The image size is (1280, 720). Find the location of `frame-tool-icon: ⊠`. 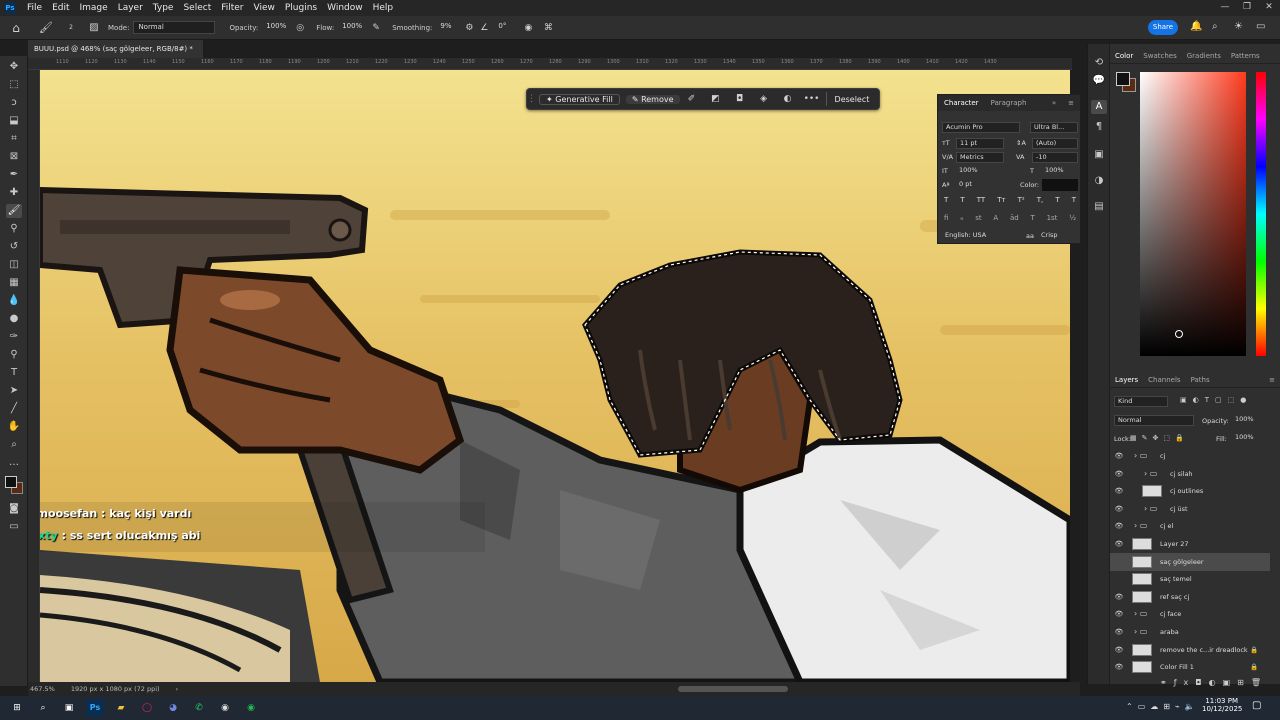

frame-tool-icon: ⊠ is located at coordinates (14, 157).